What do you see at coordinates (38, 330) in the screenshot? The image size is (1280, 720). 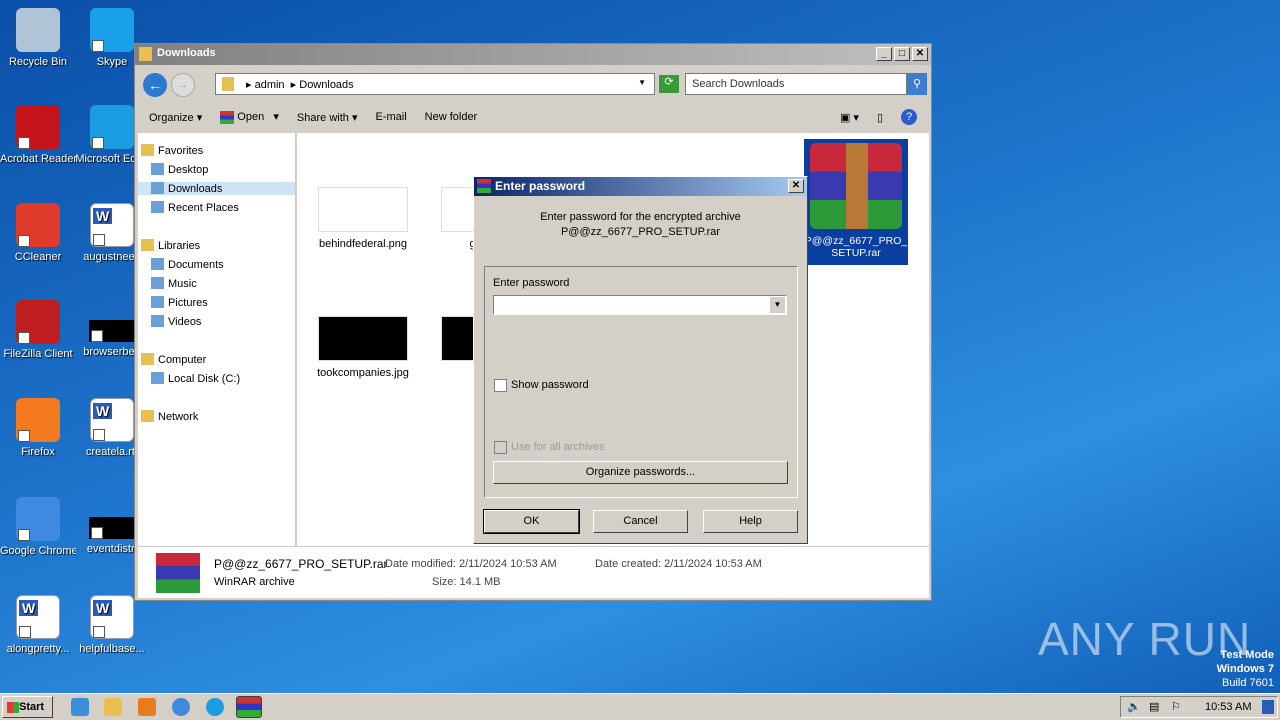 I see `desktop-icon: FileZilla Client` at bounding box center [38, 330].